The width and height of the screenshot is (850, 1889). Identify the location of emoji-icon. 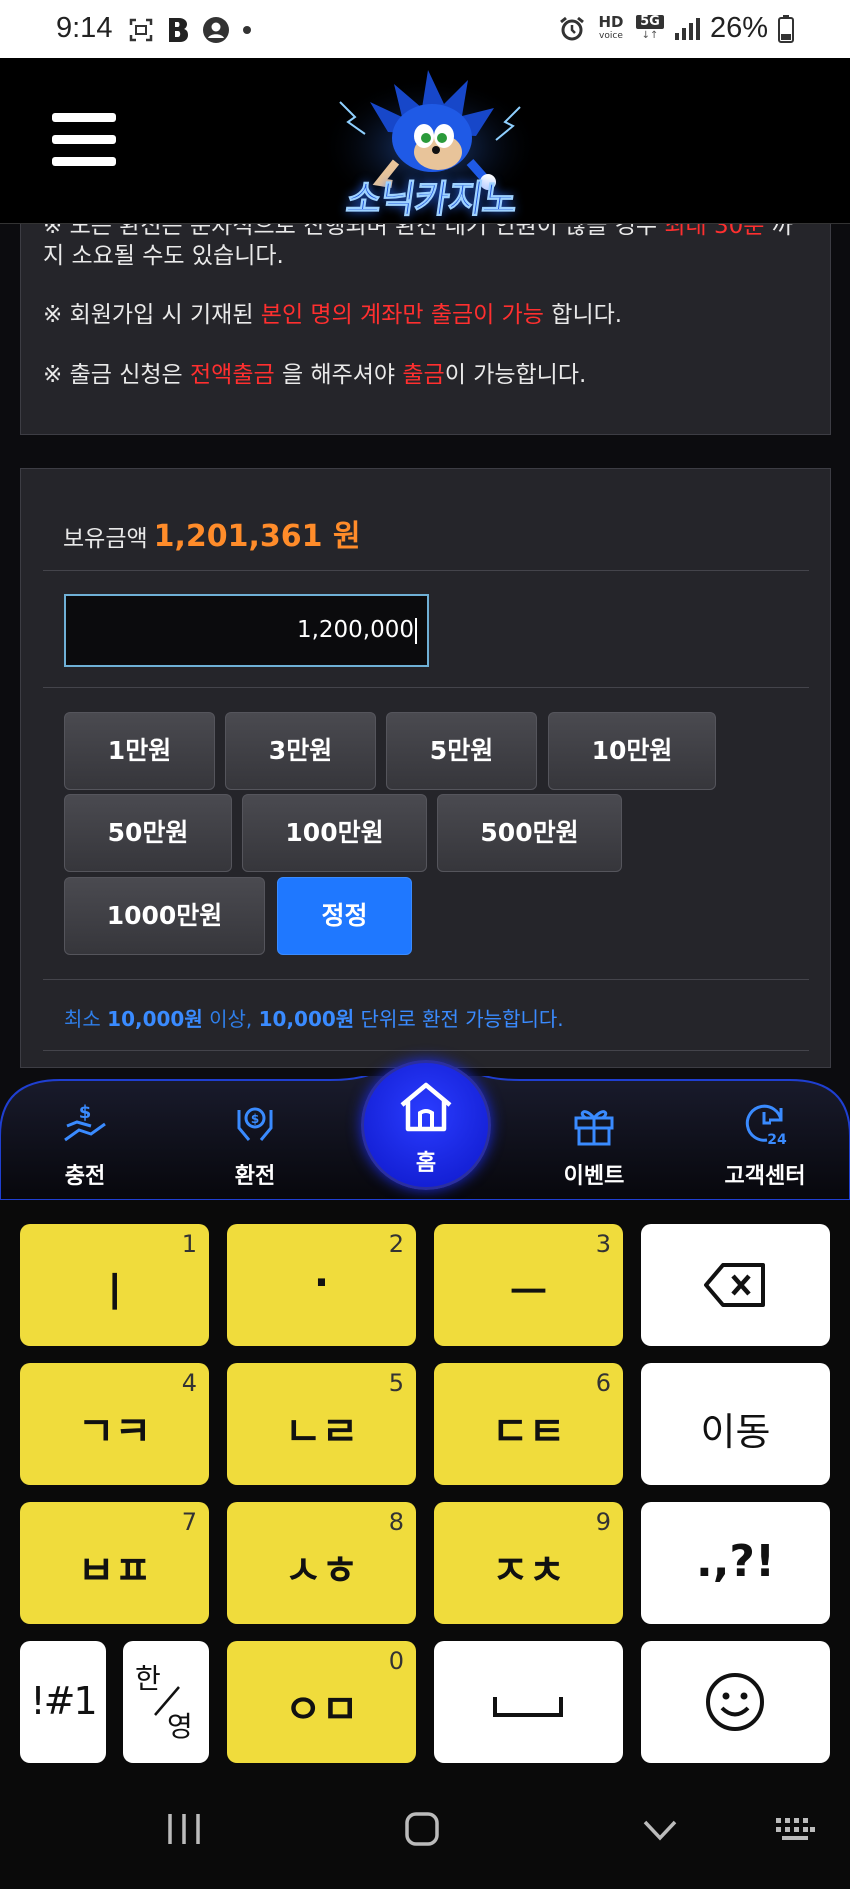
(735, 1702).